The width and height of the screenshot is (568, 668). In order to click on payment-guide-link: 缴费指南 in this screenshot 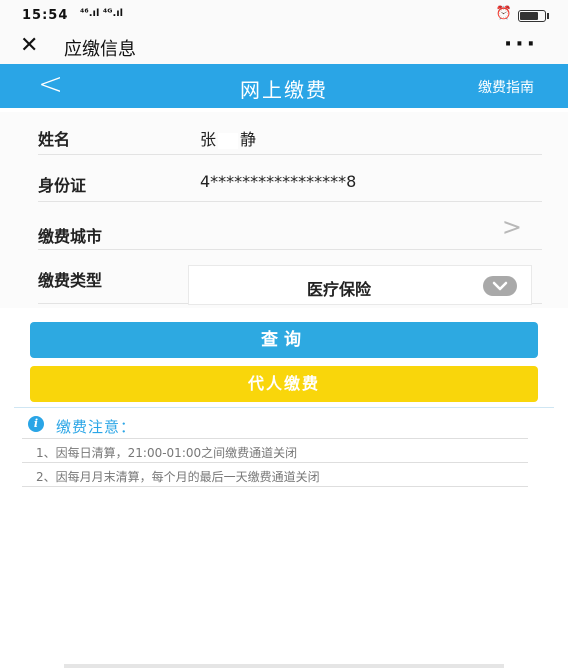, I will do `click(506, 87)`.